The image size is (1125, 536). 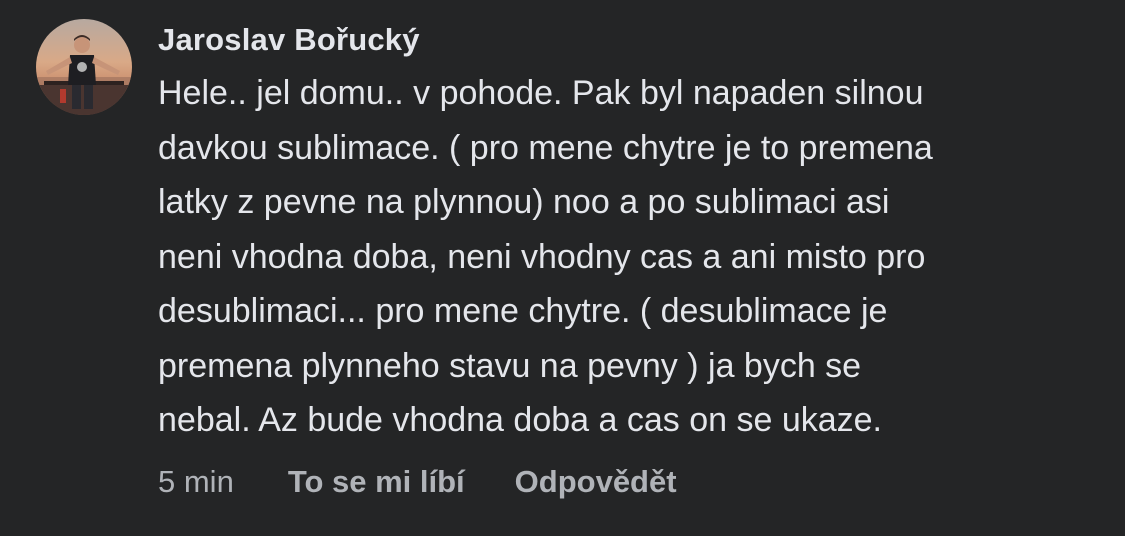 I want to click on comment-actions: 5 min To se mi líbí Odpovědět, so click(x=417, y=482).